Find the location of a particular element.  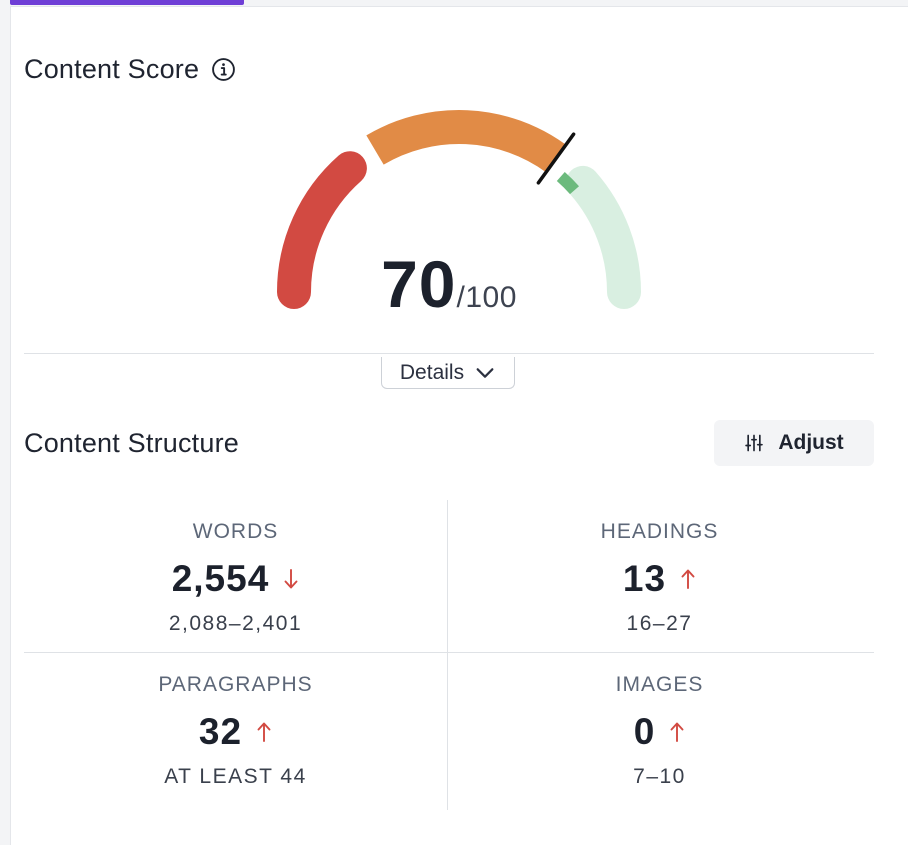

sliders-icon is located at coordinates (754, 443).